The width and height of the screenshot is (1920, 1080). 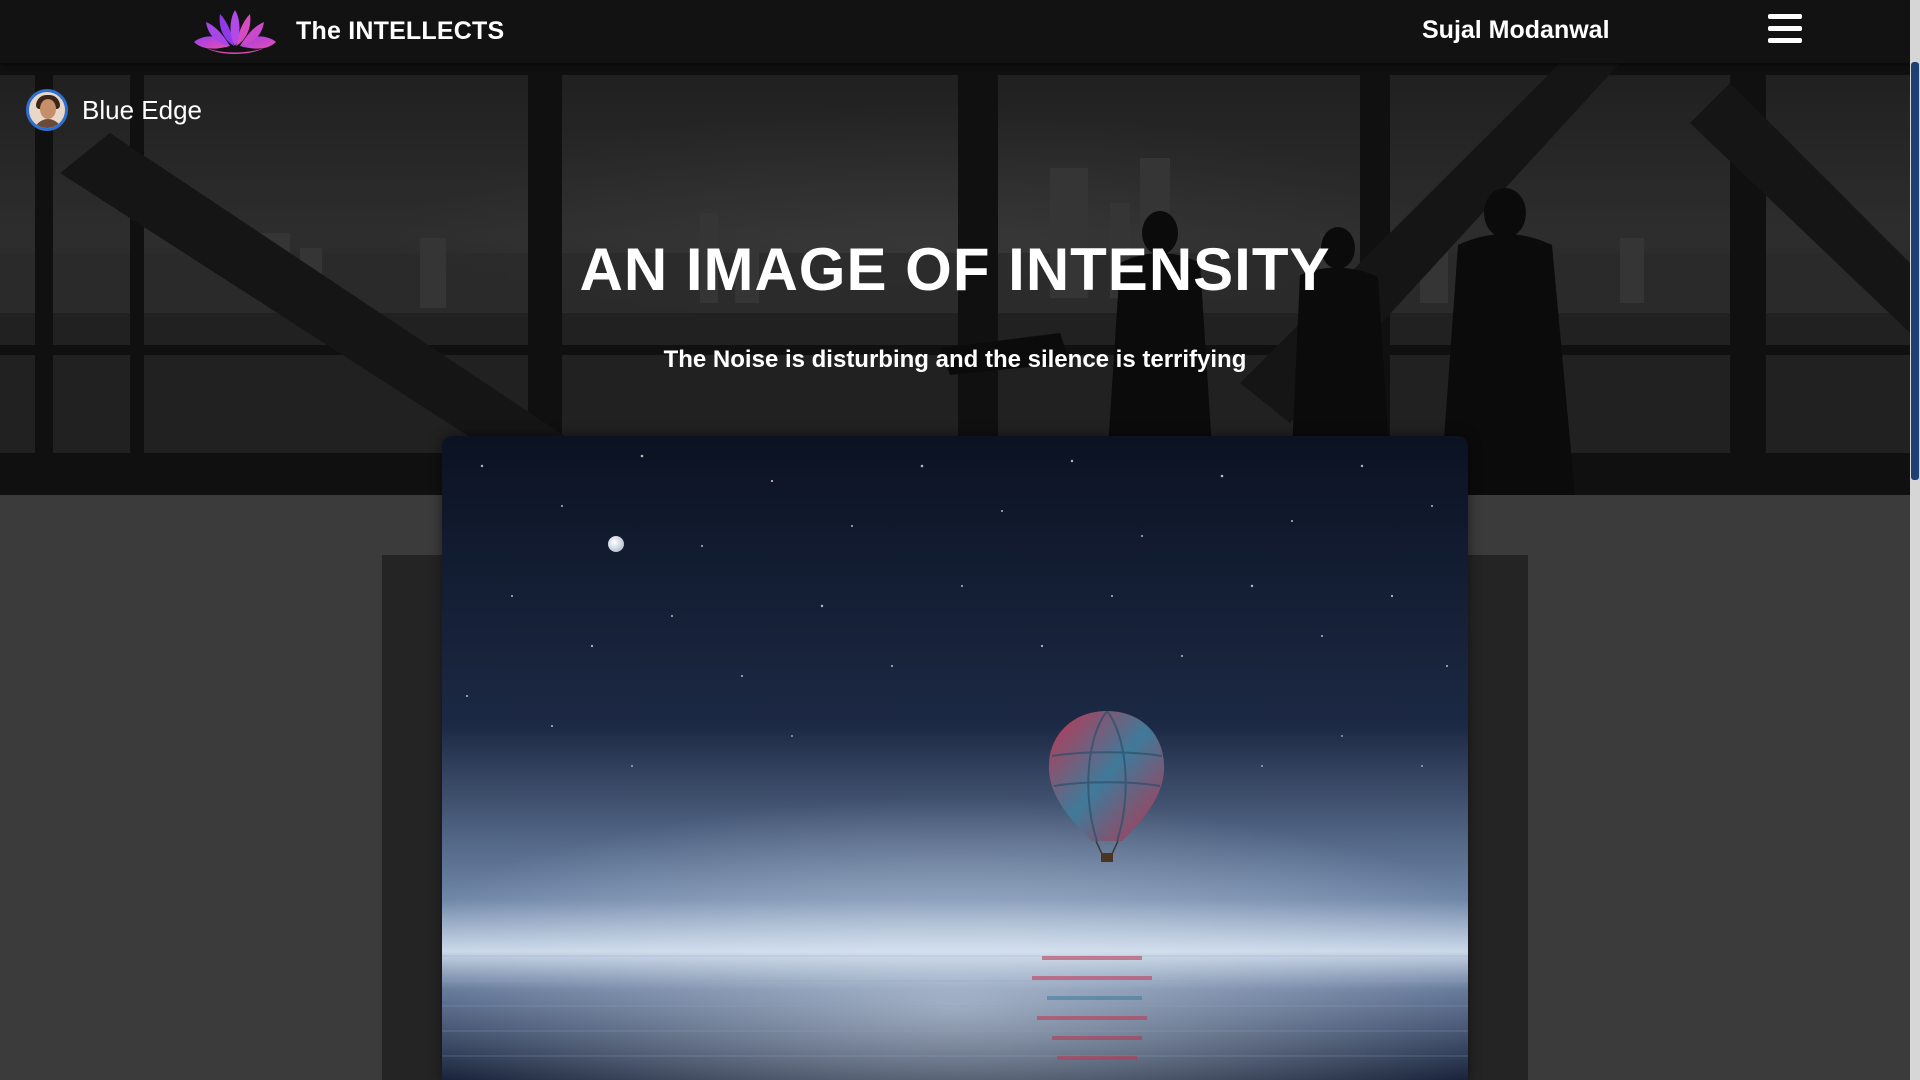 I want to click on moon, so click(x=616, y=544).